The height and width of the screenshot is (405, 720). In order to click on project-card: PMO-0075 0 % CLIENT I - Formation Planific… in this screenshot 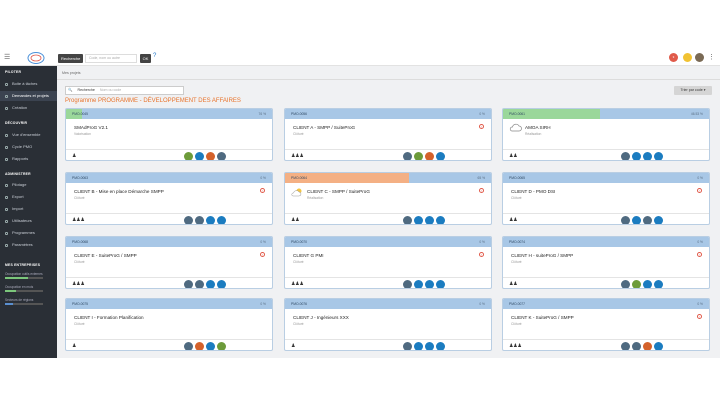, I will do `click(169, 324)`.